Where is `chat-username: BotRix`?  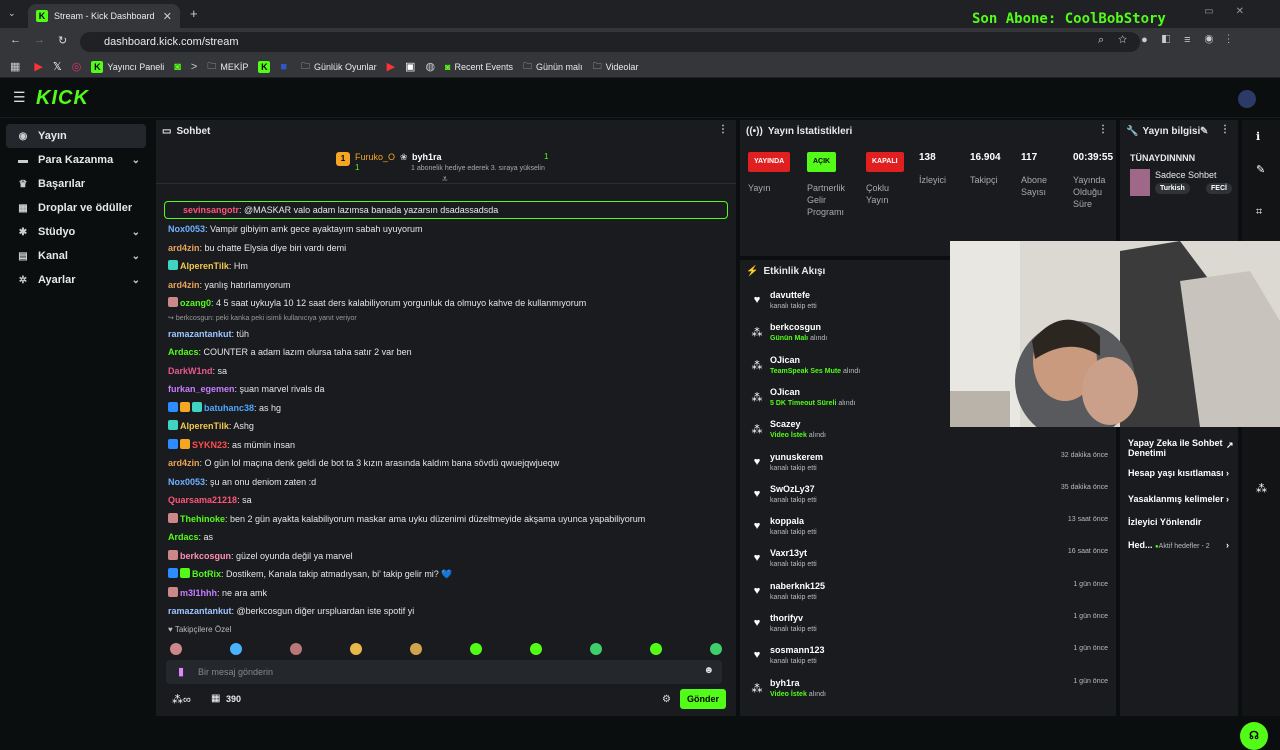
chat-username: BotRix is located at coordinates (206, 574).